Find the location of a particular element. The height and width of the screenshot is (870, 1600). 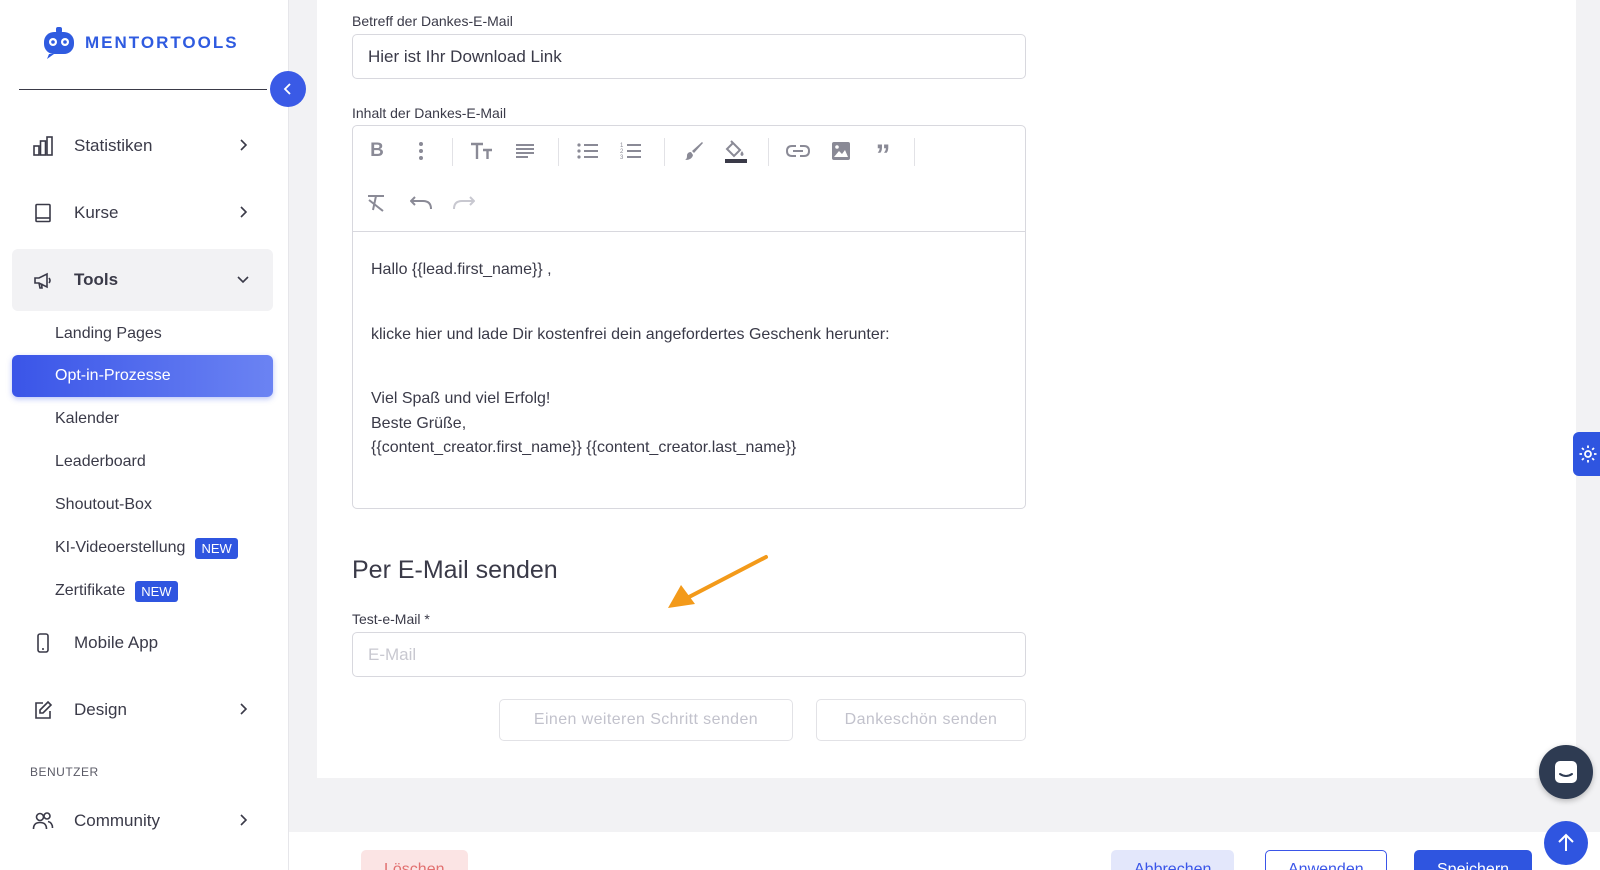

subject-input is located at coordinates (689, 56).